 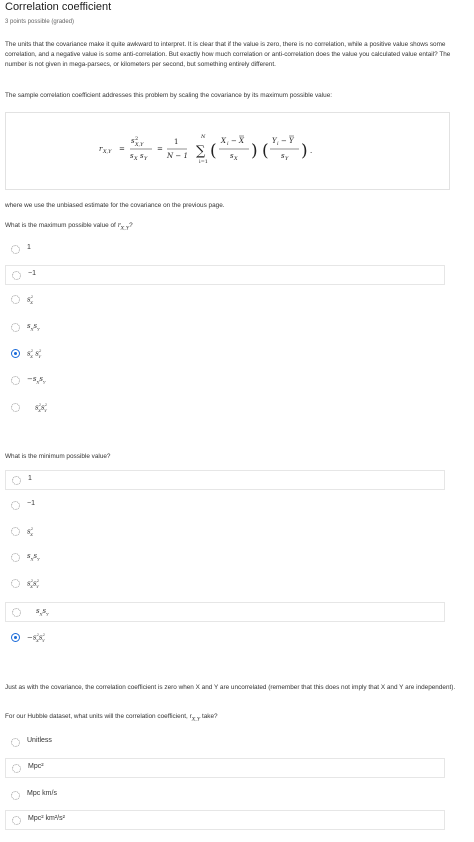 I want to click on frac1-num: X, so click(x=223, y=141).